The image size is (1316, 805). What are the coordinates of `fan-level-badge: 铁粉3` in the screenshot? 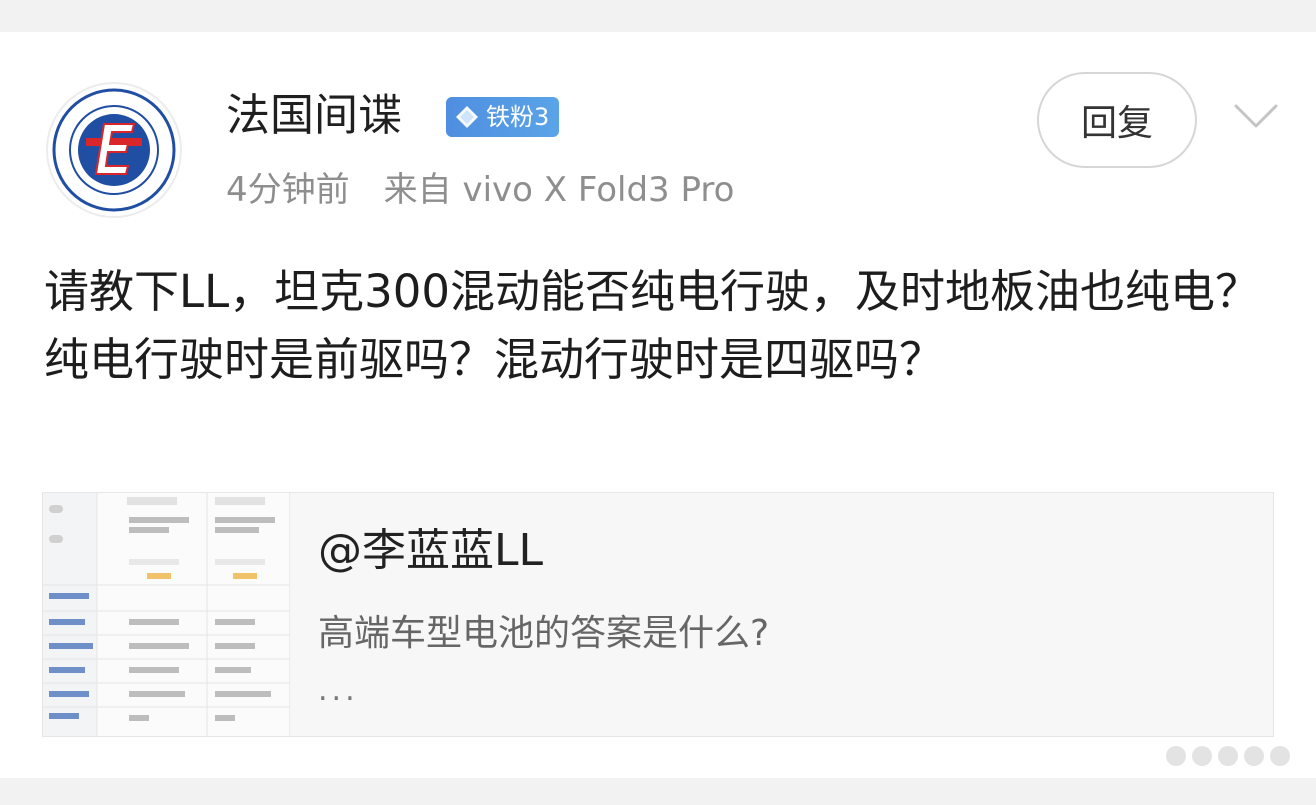 It's located at (503, 117).